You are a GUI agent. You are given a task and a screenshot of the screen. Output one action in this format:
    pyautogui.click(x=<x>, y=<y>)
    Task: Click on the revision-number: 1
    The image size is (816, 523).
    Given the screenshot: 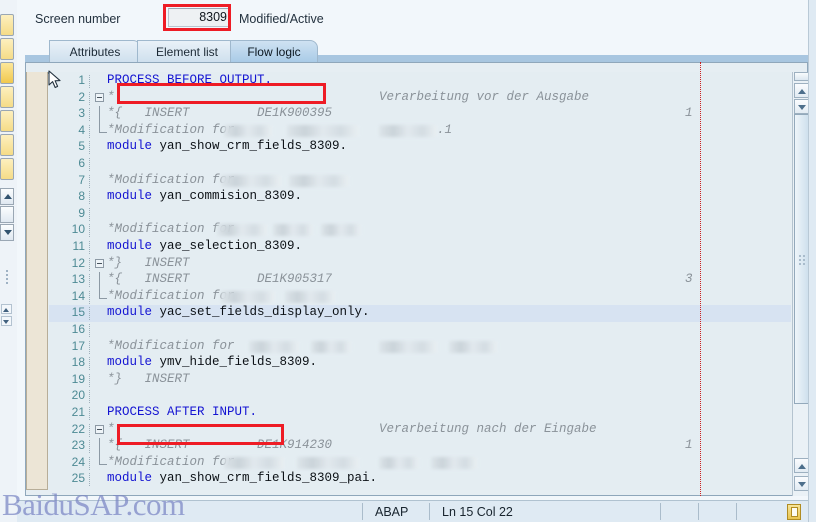 What is the action you would take?
    pyautogui.click(x=689, y=445)
    